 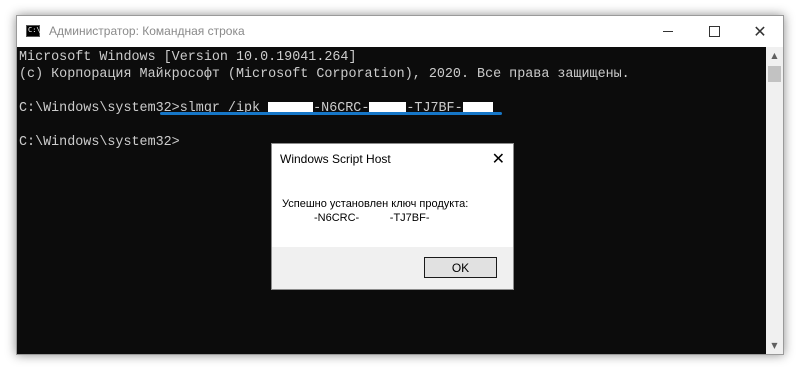 What do you see at coordinates (147, 31) in the screenshot?
I see `window-title: Администратор: Командная строка` at bounding box center [147, 31].